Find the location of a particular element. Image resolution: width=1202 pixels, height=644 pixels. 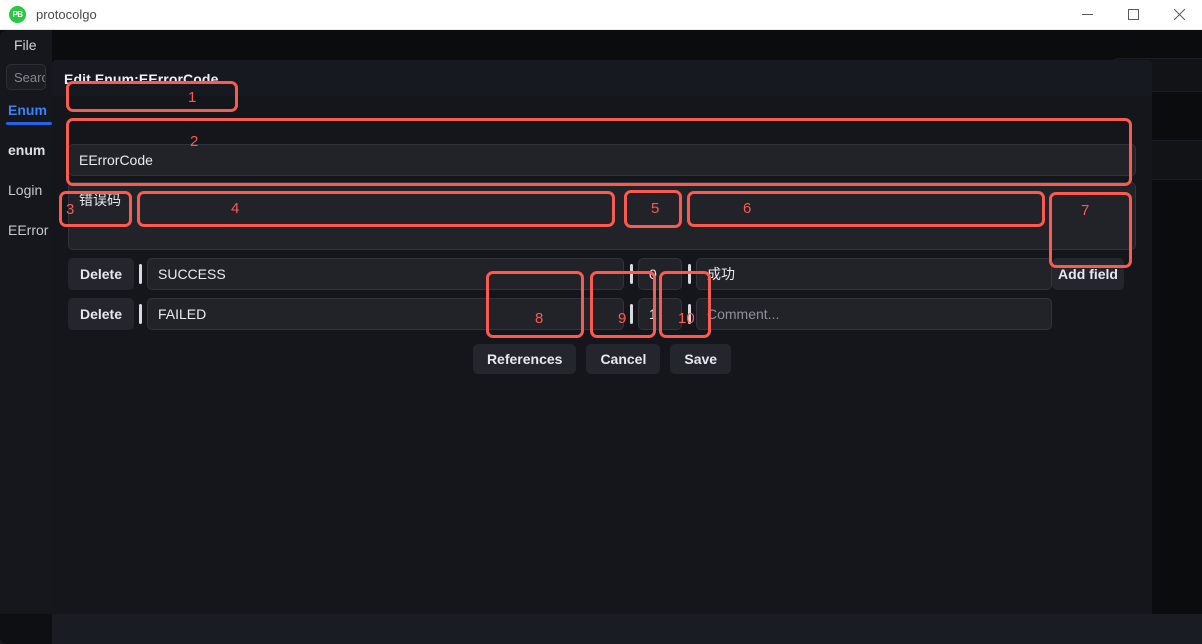

save-button: Save is located at coordinates (701, 359).